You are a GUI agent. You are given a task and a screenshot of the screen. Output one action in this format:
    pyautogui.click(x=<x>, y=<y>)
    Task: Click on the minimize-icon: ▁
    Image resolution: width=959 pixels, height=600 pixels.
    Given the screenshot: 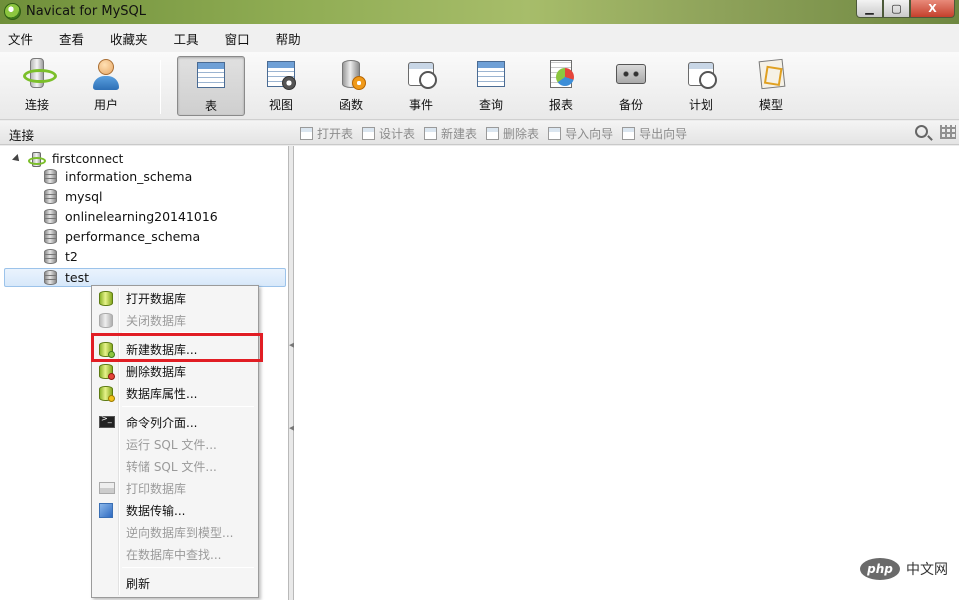 What is the action you would take?
    pyautogui.click(x=869, y=8)
    